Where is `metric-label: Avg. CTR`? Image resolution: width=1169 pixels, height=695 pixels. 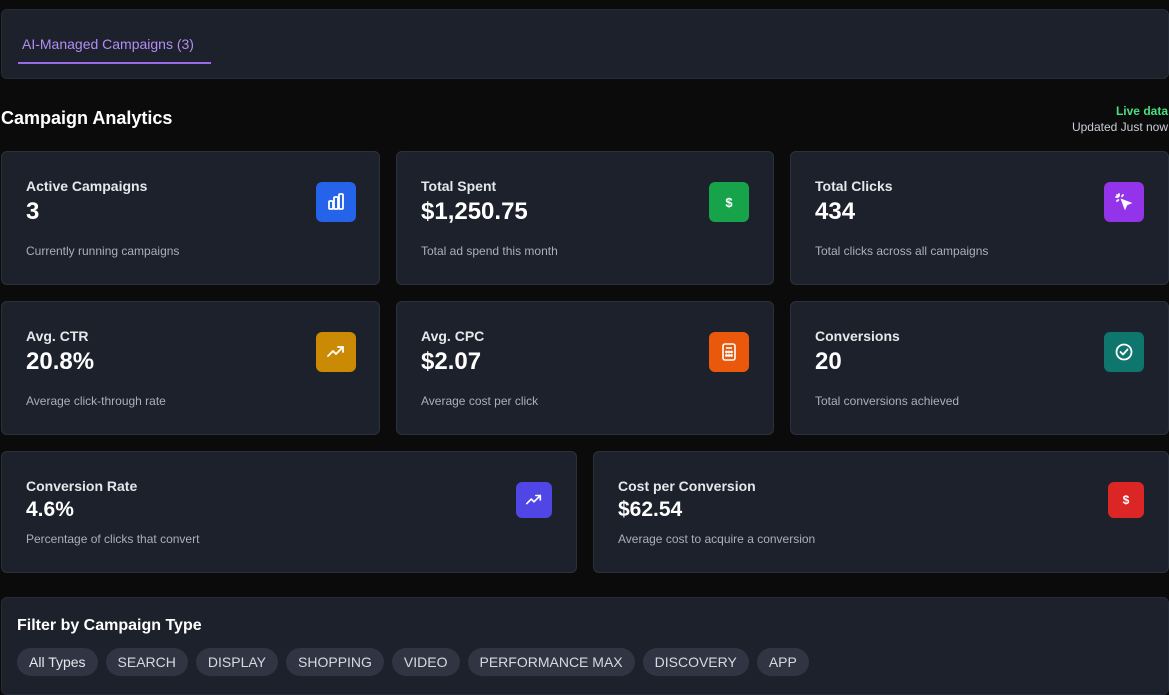 metric-label: Avg. CTR is located at coordinates (57, 336).